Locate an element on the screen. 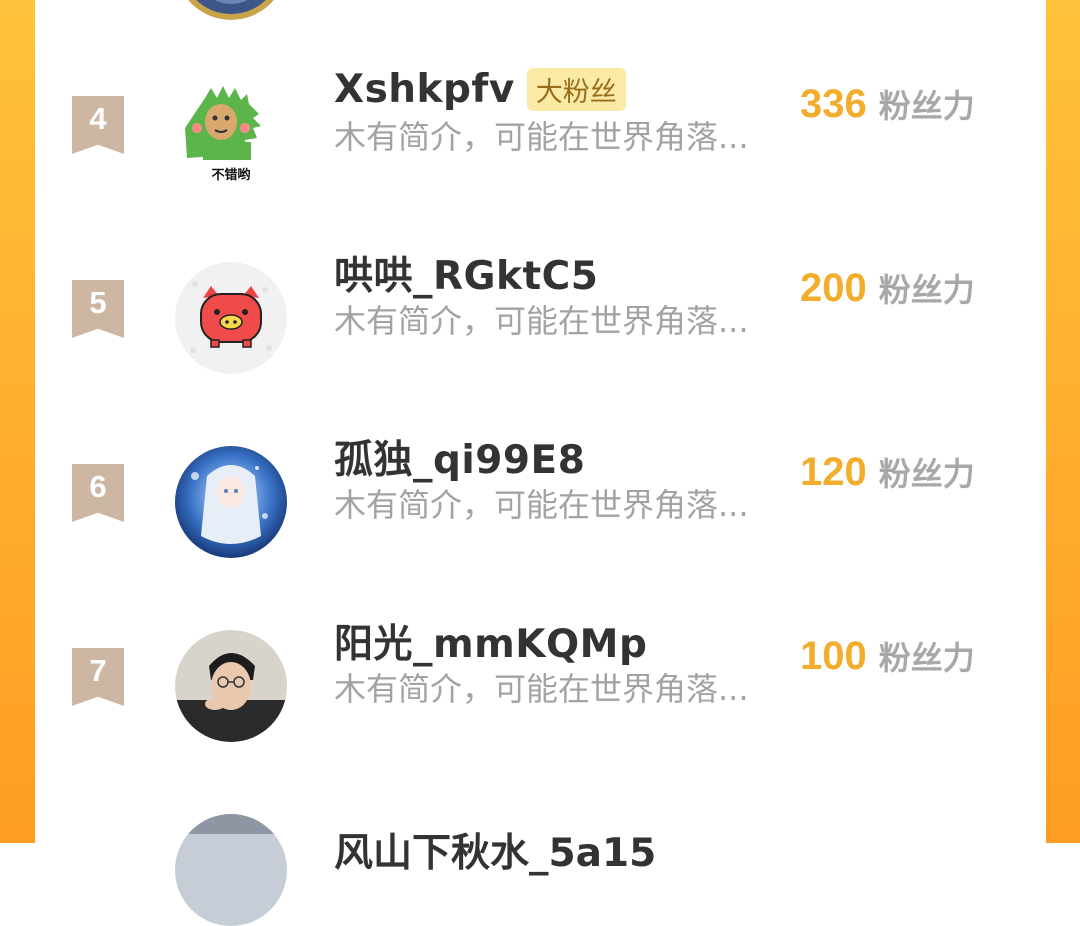  avatar-partial-bottom is located at coordinates (231, 870).